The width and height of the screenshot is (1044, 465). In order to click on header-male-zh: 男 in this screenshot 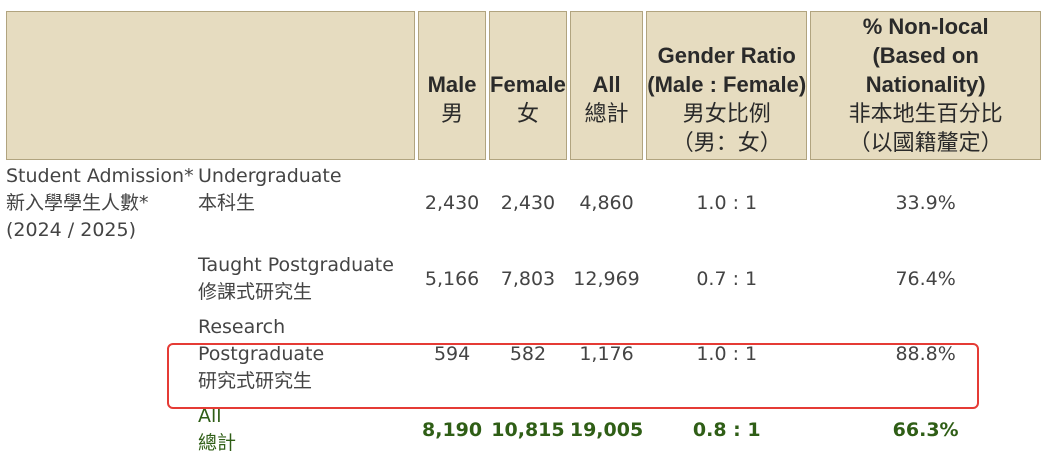, I will do `click(452, 113)`.